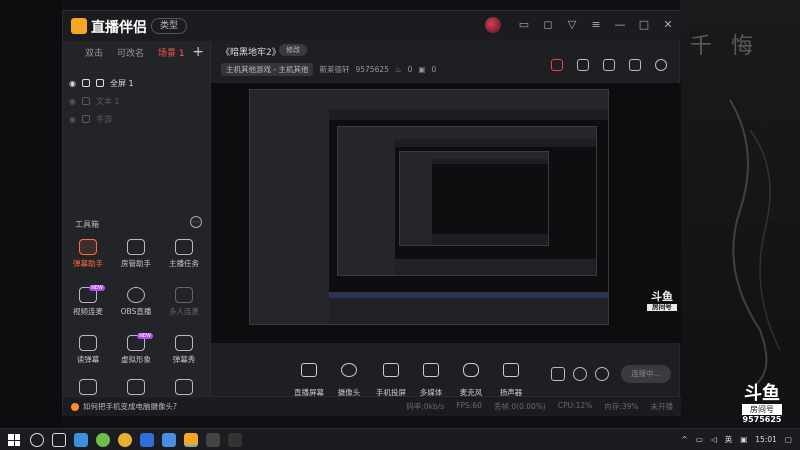  What do you see at coordinates (349, 370) in the screenshot?
I see `camera-icon` at bounding box center [349, 370].